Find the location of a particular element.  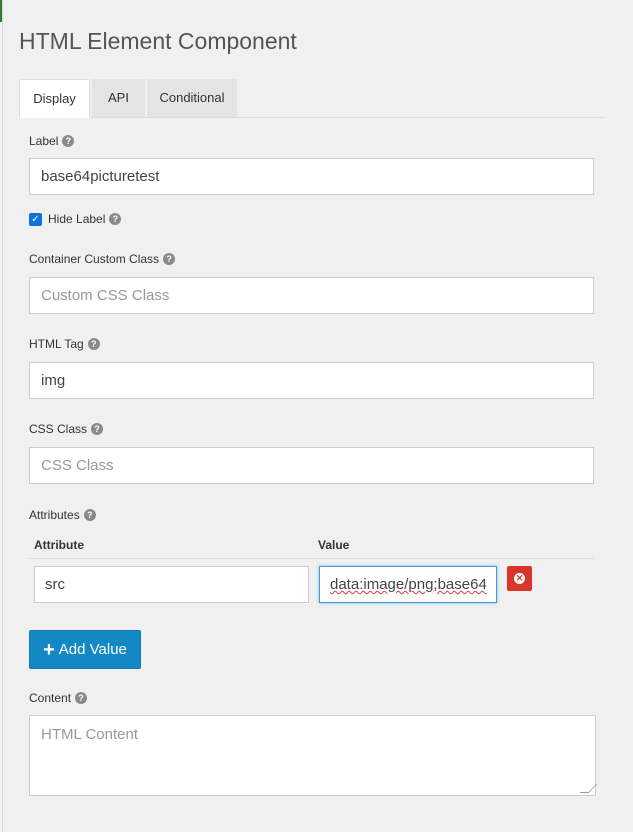

resize-handle is located at coordinates (588, 788).